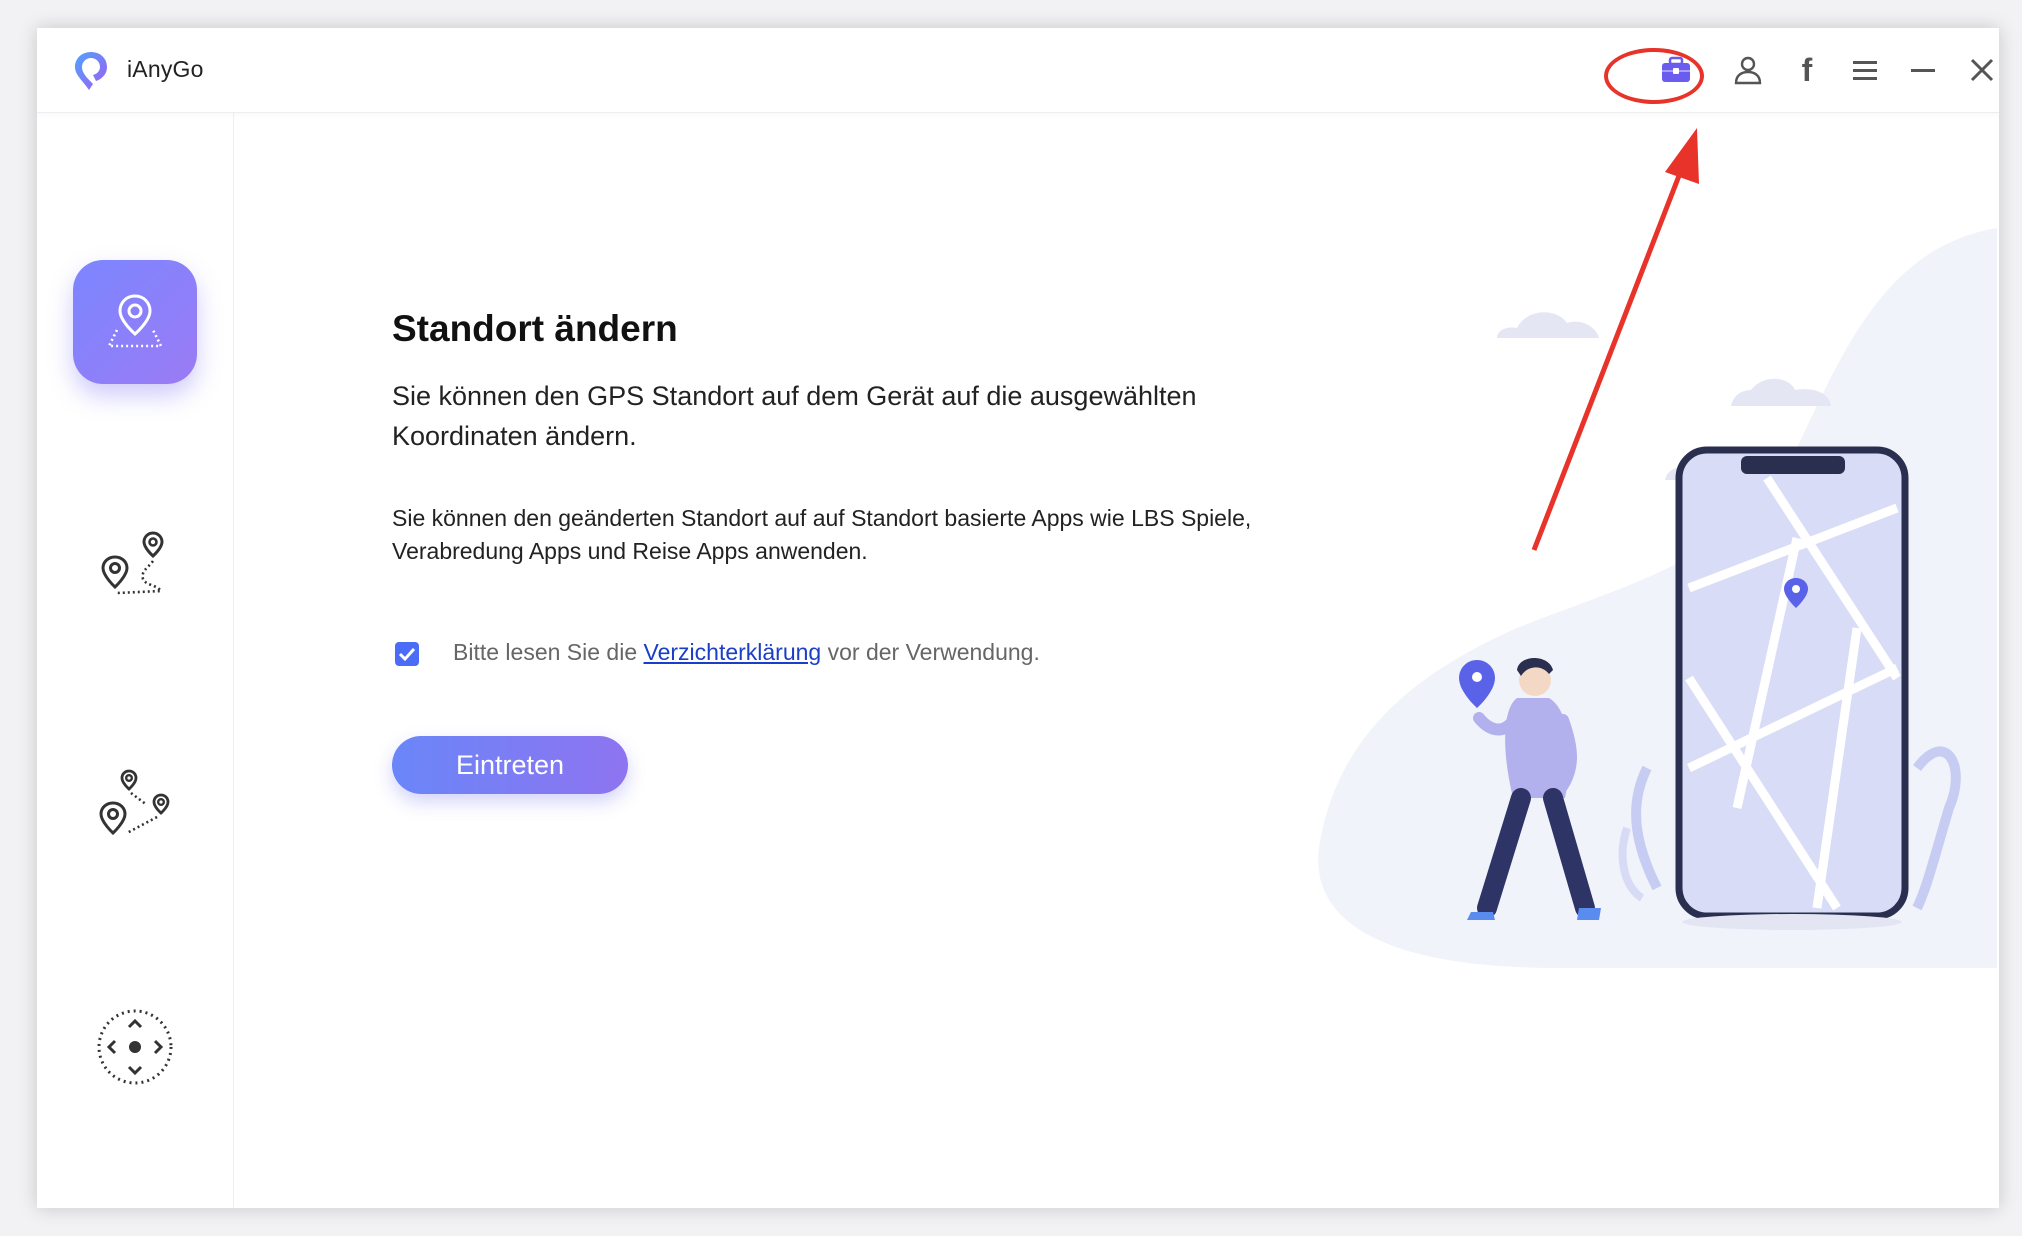  What do you see at coordinates (132, 563) in the screenshot?
I see `two-spot-route-icon` at bounding box center [132, 563].